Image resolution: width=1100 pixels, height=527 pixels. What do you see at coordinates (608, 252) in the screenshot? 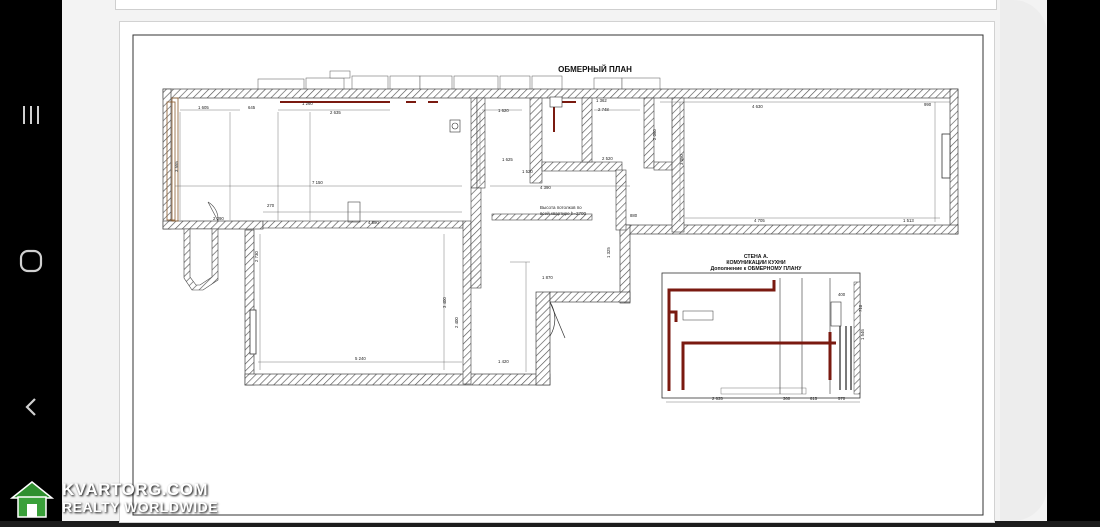
I see `dim-1325: 1 325` at bounding box center [608, 252].